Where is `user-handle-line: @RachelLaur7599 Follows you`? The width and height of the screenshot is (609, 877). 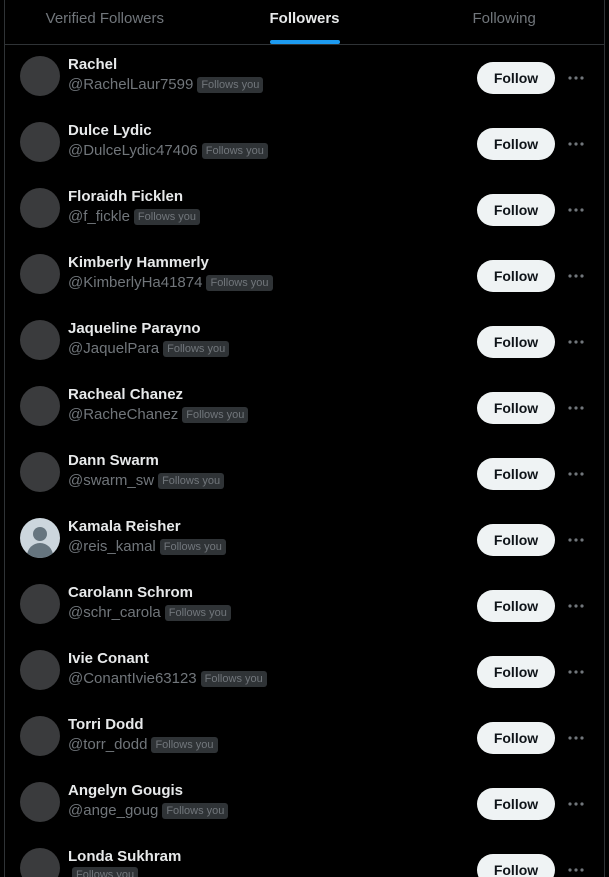 user-handle-line: @RachelLaur7599 Follows you is located at coordinates (166, 85).